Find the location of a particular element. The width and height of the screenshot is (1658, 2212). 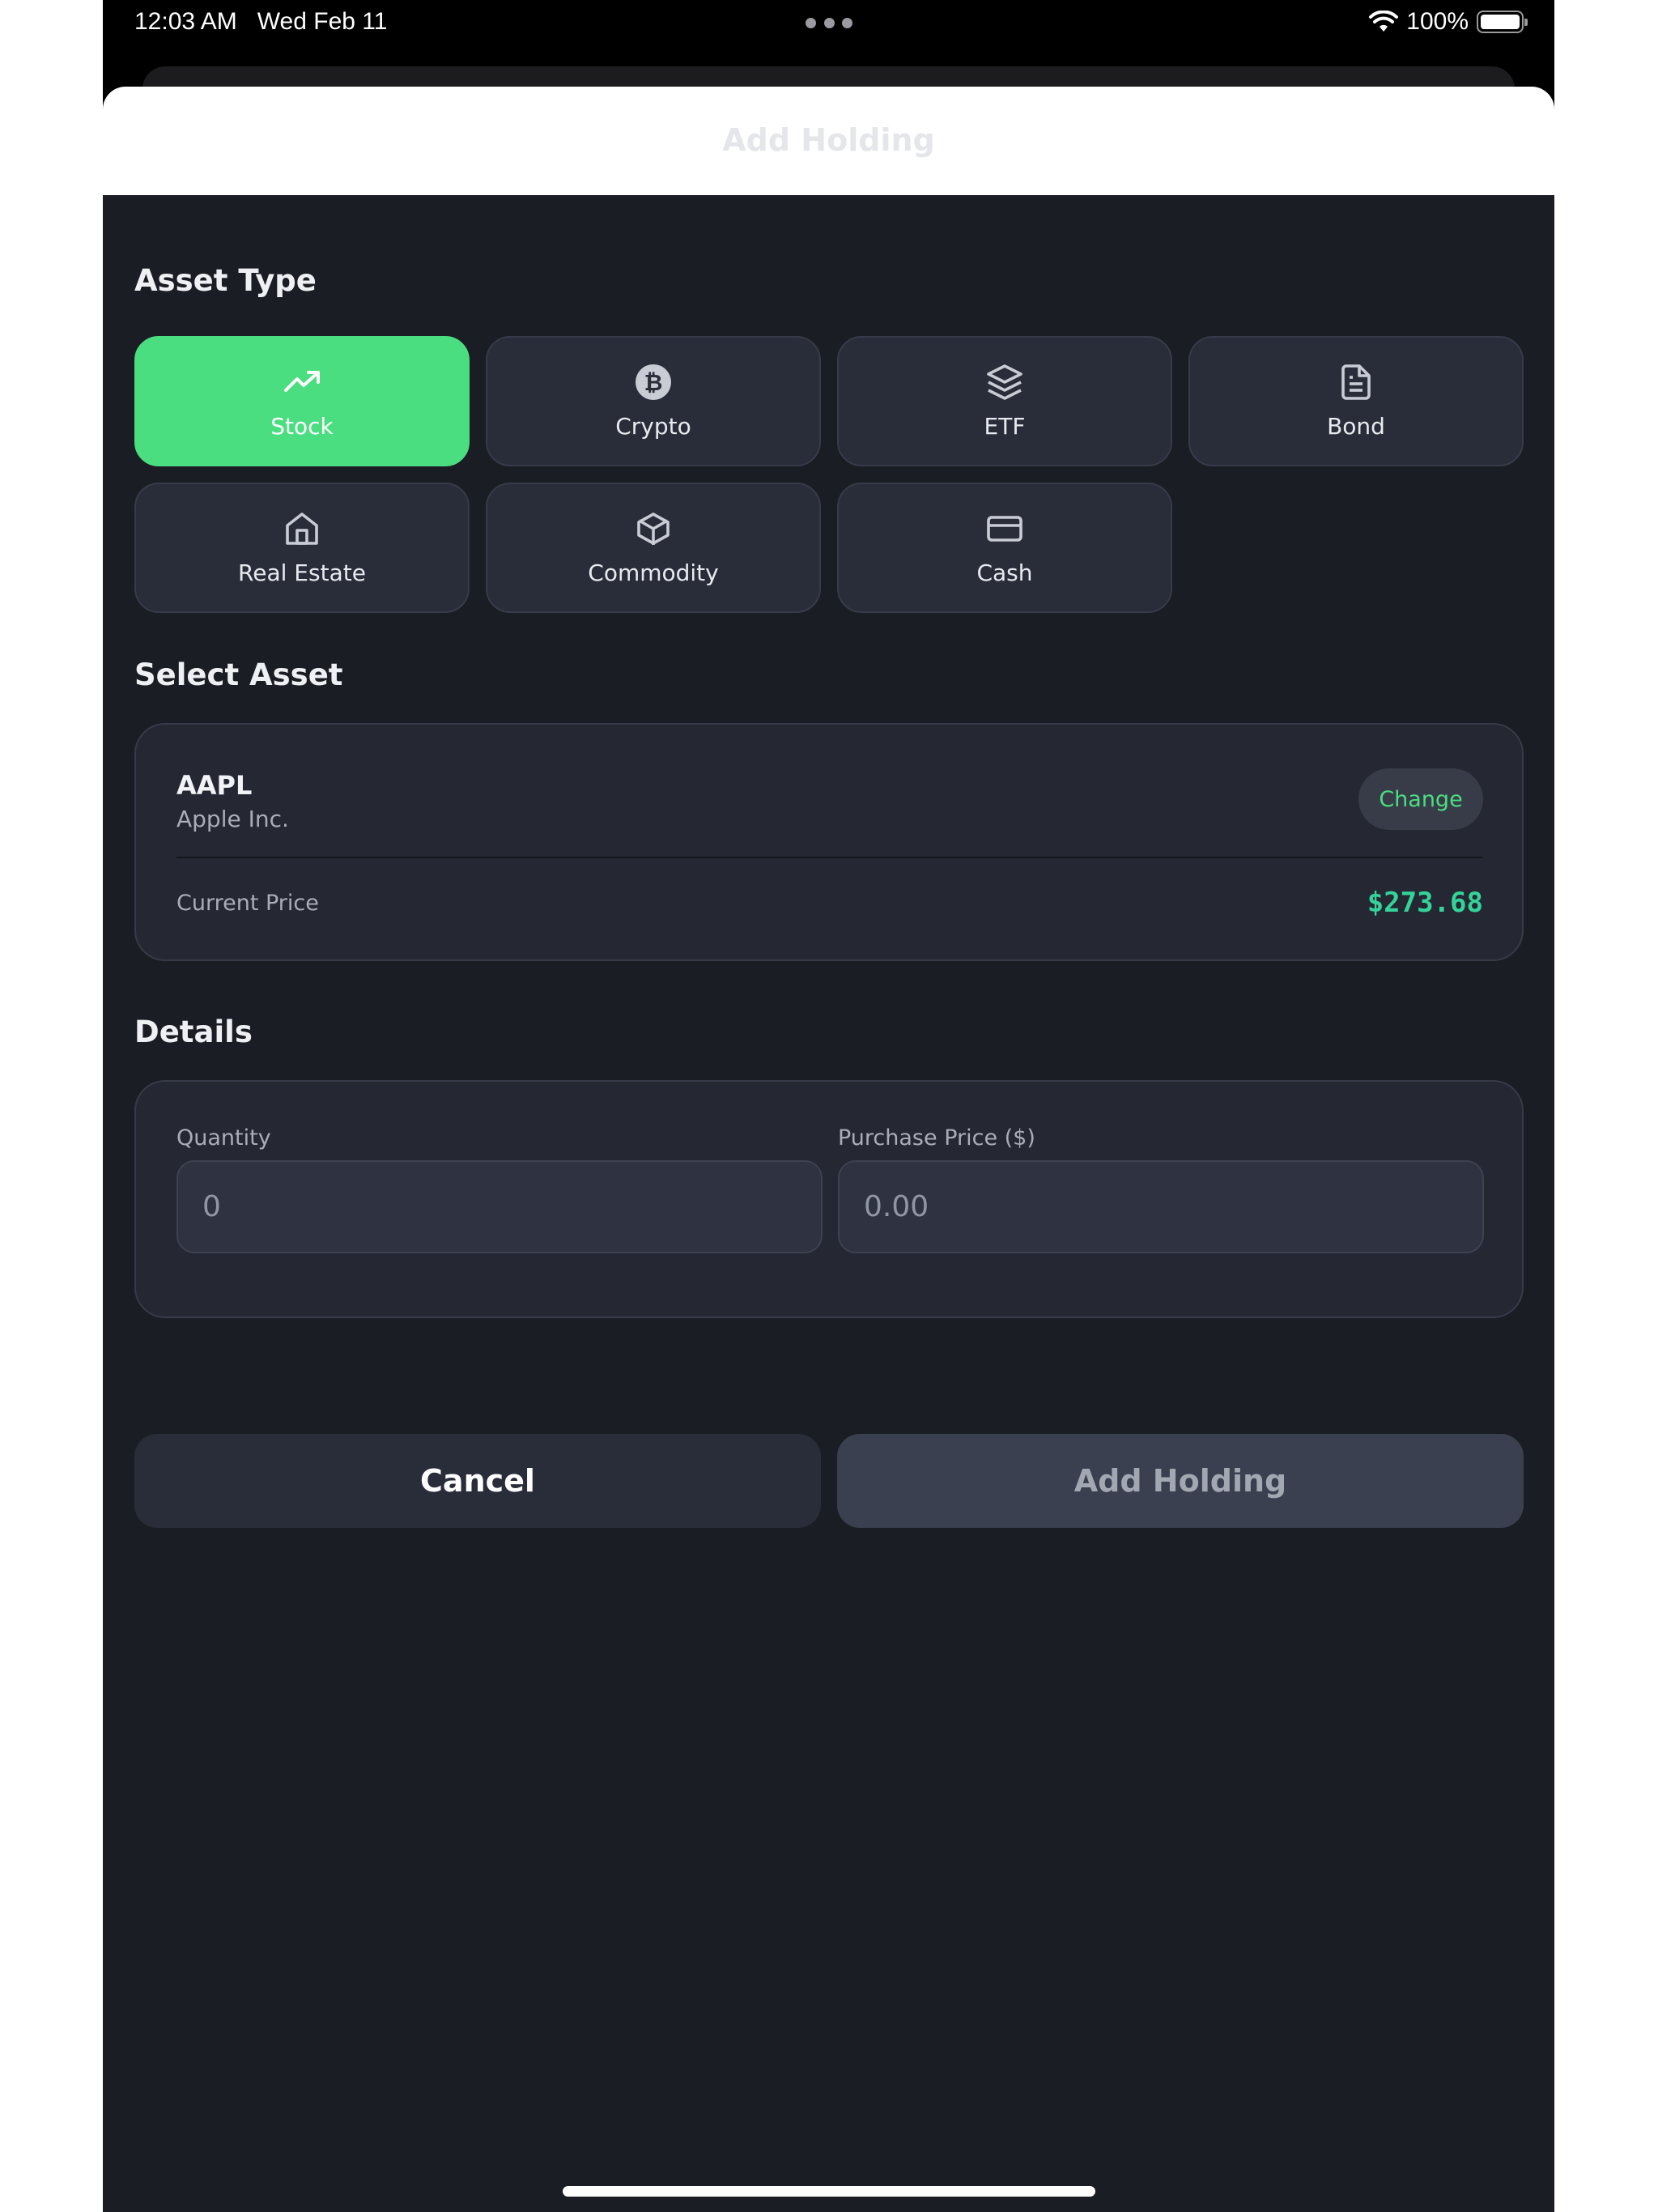

status-date: Wed Feb 11 is located at coordinates (322, 22).